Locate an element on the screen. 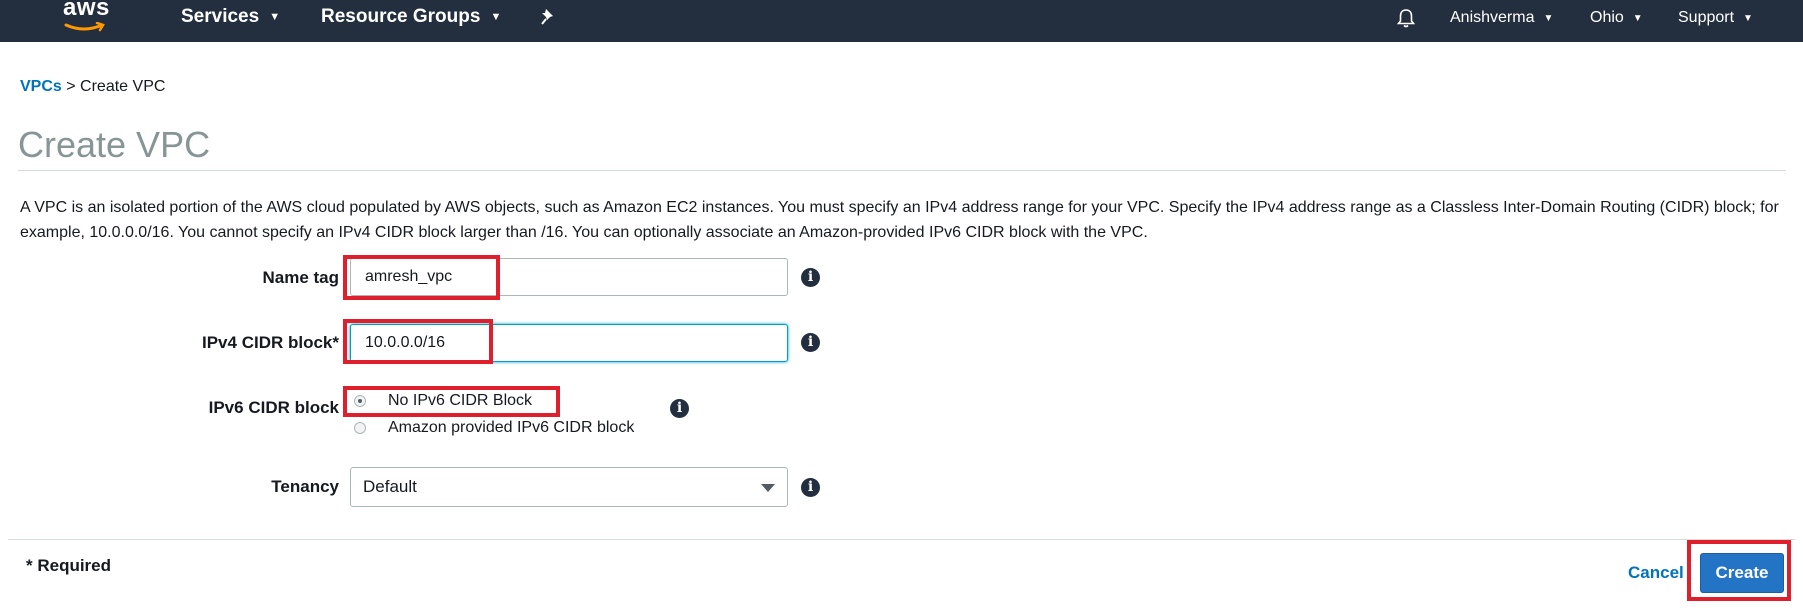  ipv4-cidr-input is located at coordinates (569, 343).